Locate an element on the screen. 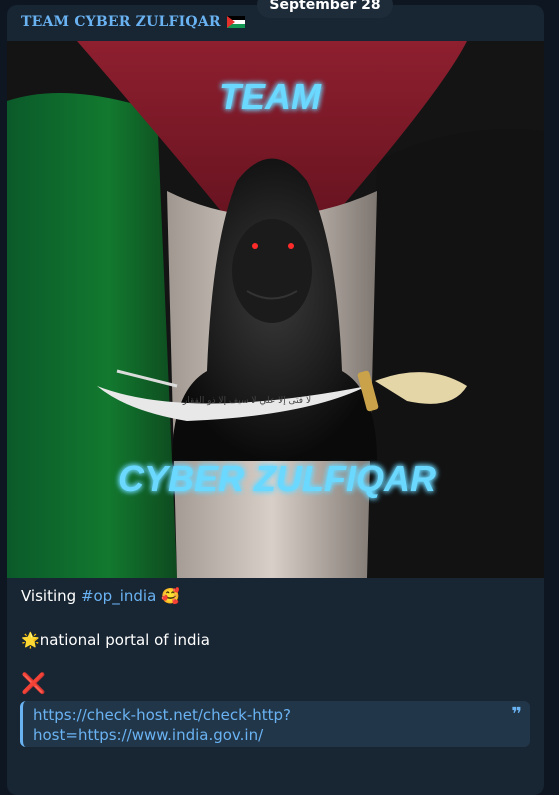 The height and width of the screenshot is (795, 559). date-separator: September 28 is located at coordinates (325, 9).